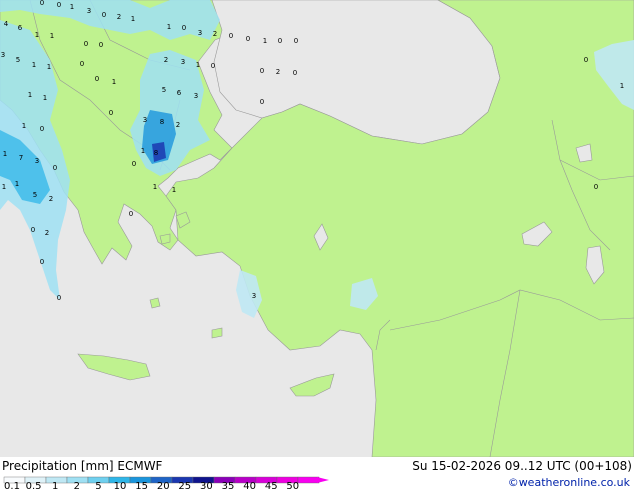  Describe the element at coordinates (12, 485) in the screenshot. I see `color-scale-tick-label: 0.1` at that location.